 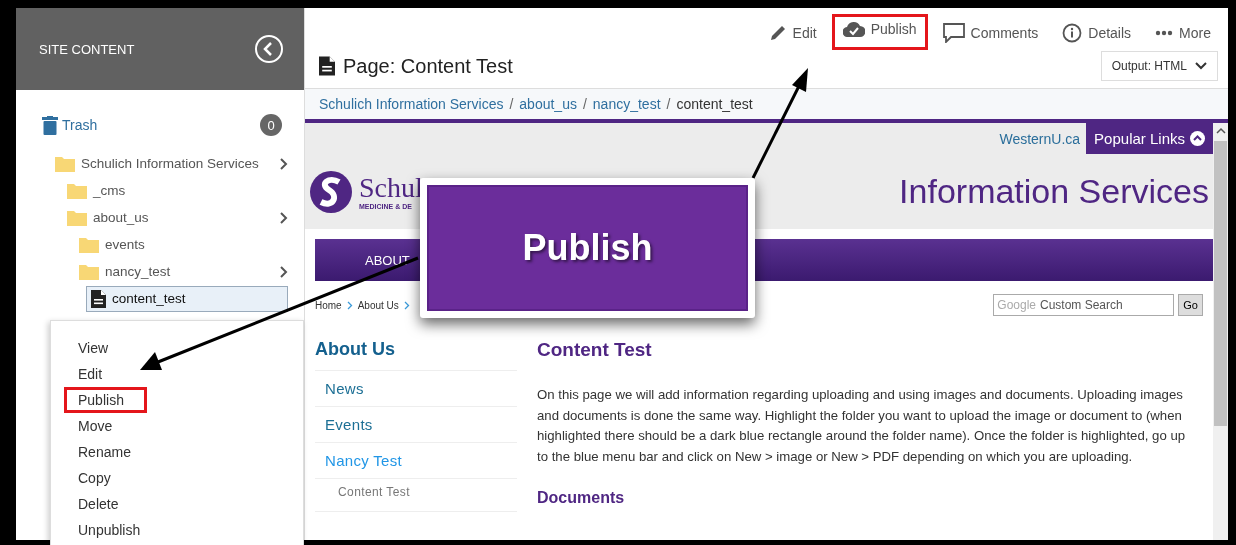 I want to click on popular-links-button: Popular Links, so click(x=1149, y=138).